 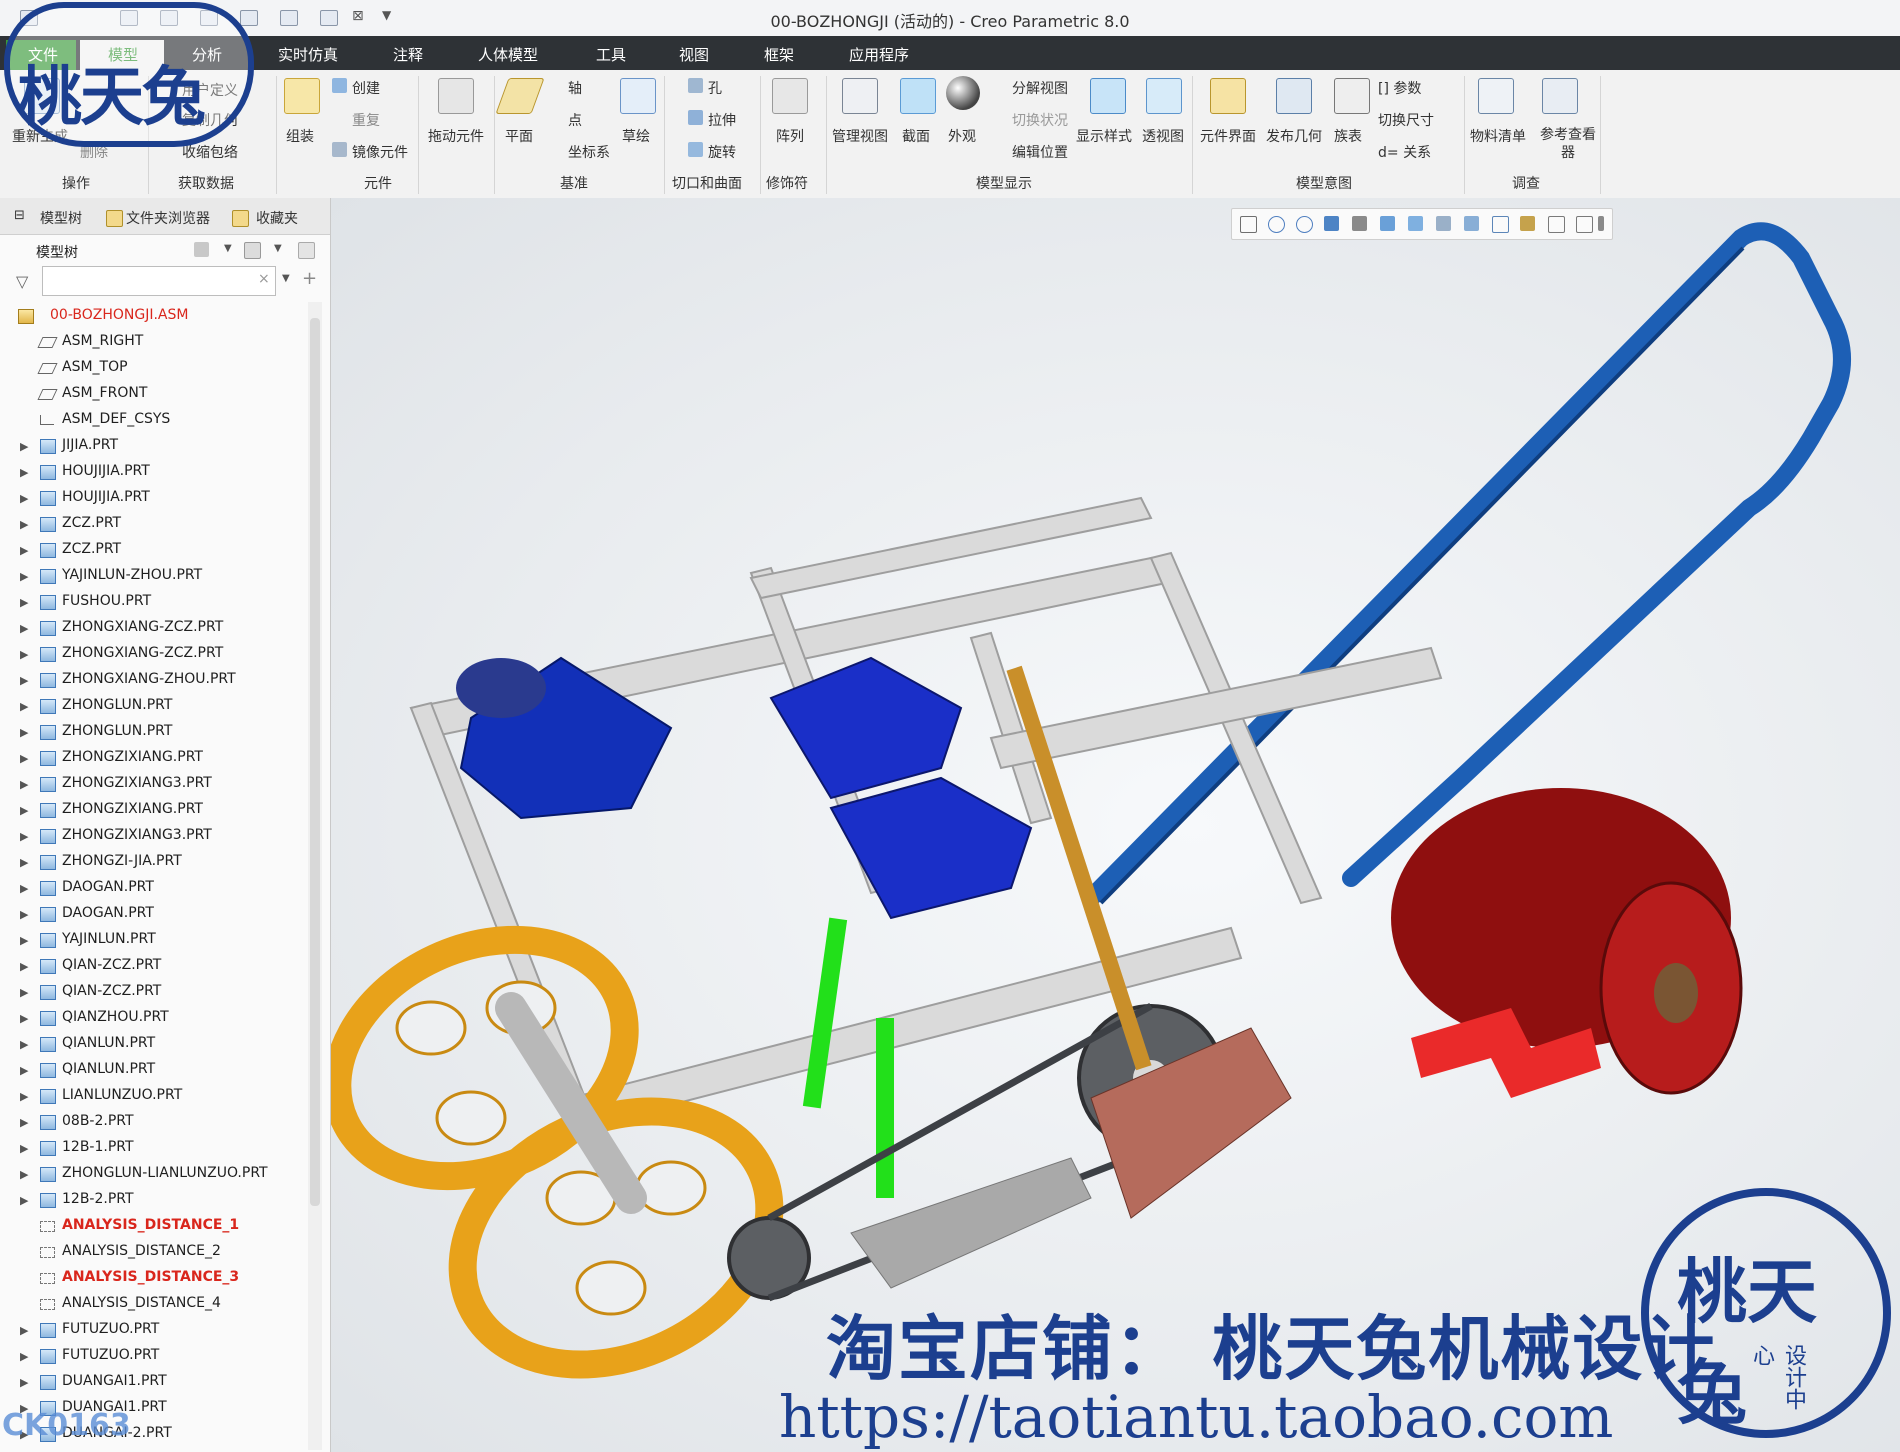 I want to click on appearance-button: 外观, so click(x=962, y=136).